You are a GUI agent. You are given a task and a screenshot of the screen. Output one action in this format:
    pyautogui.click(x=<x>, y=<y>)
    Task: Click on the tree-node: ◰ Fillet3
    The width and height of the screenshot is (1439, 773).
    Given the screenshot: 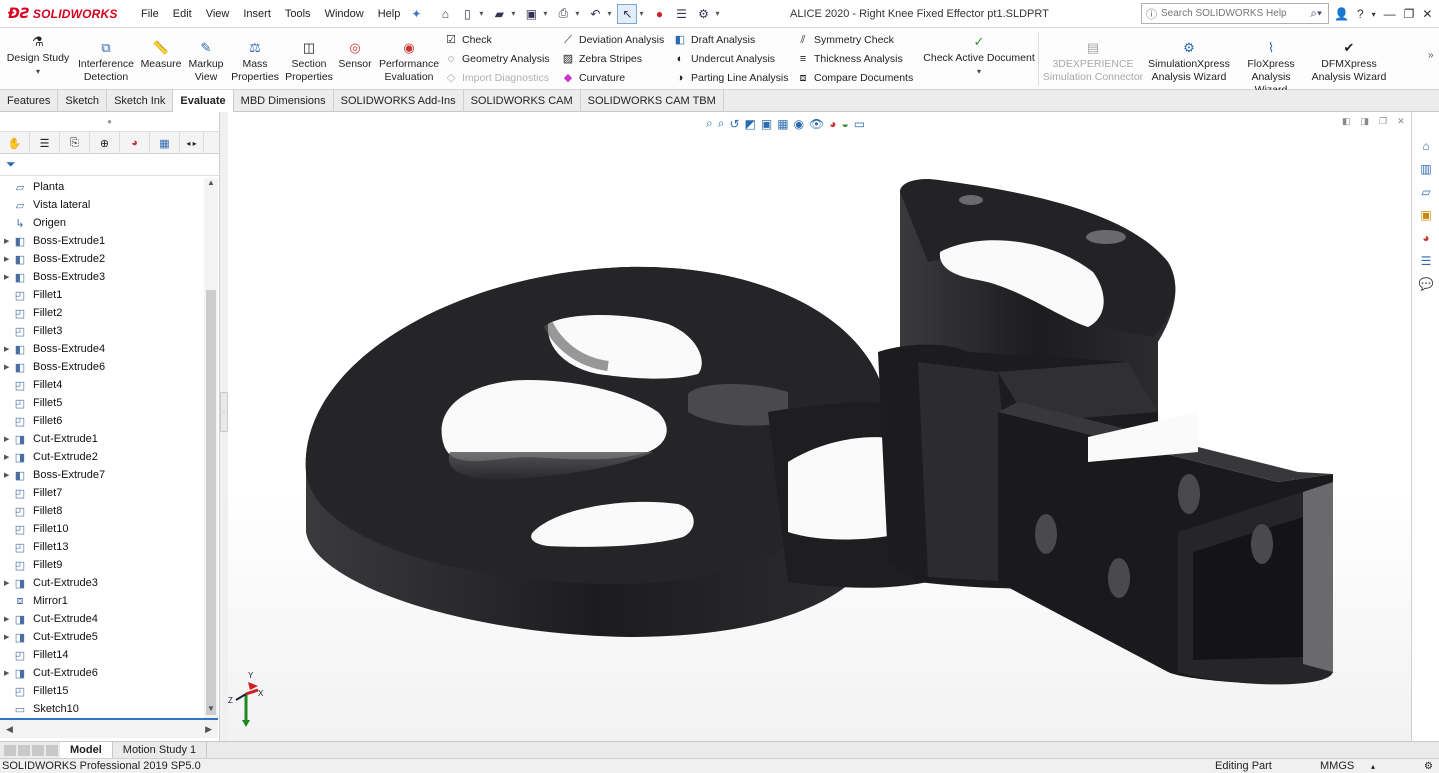 What is the action you would take?
    pyautogui.click(x=102, y=331)
    